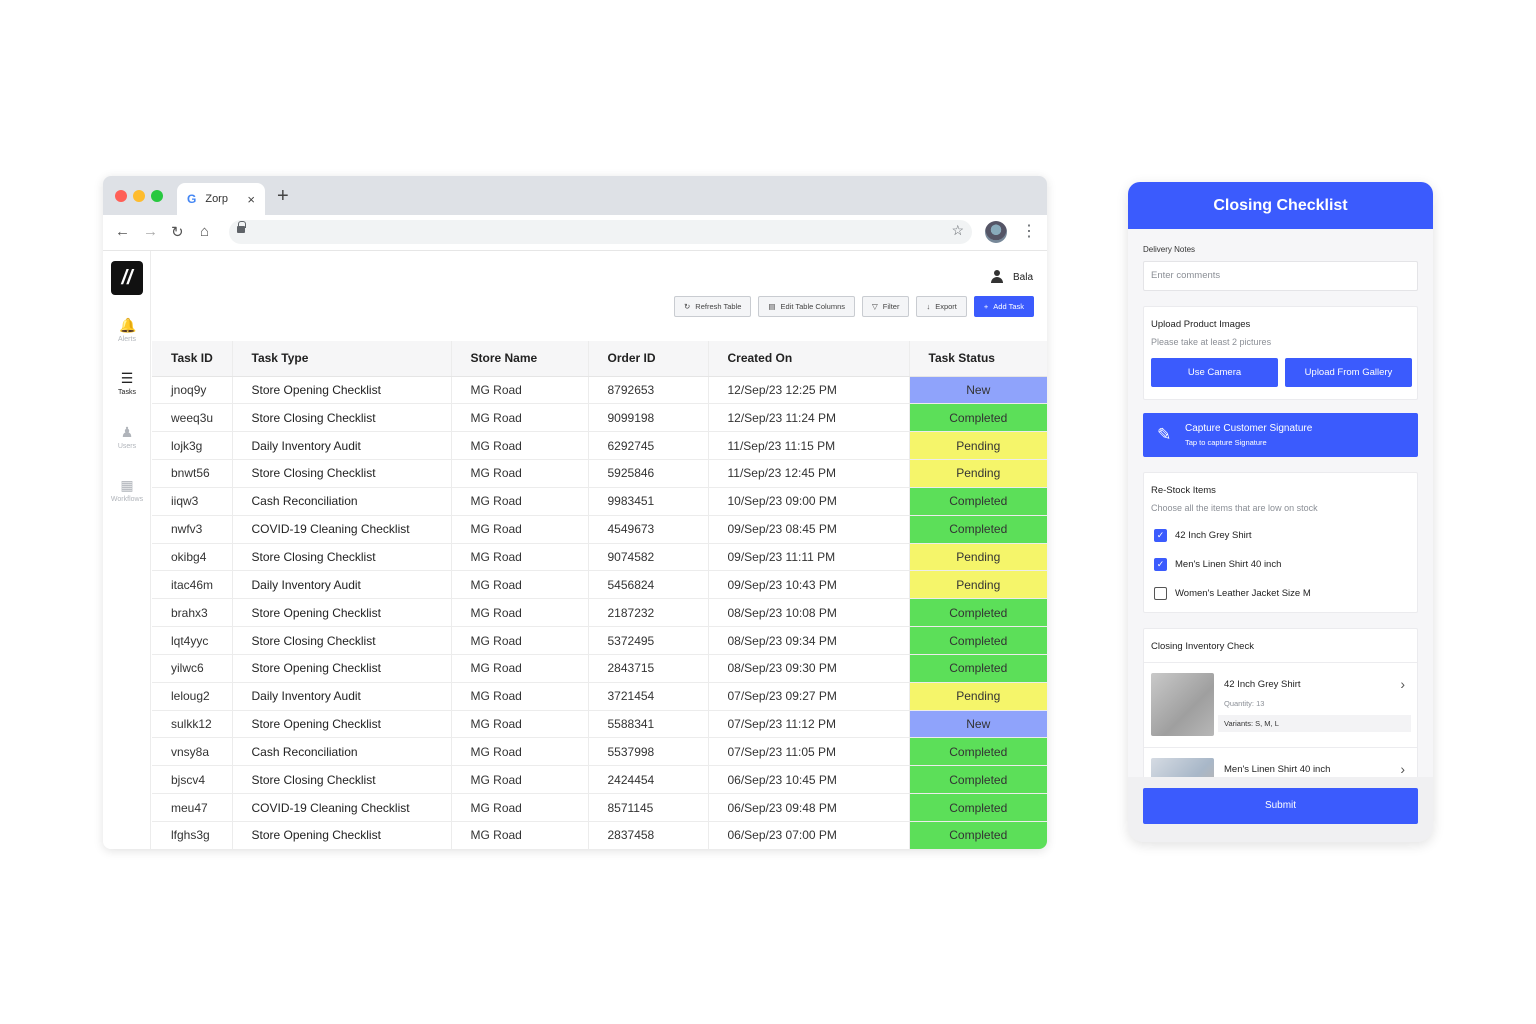  I want to click on inventory-product-row: Men's Linen Shirt 40 inch ›, so click(1280, 762).